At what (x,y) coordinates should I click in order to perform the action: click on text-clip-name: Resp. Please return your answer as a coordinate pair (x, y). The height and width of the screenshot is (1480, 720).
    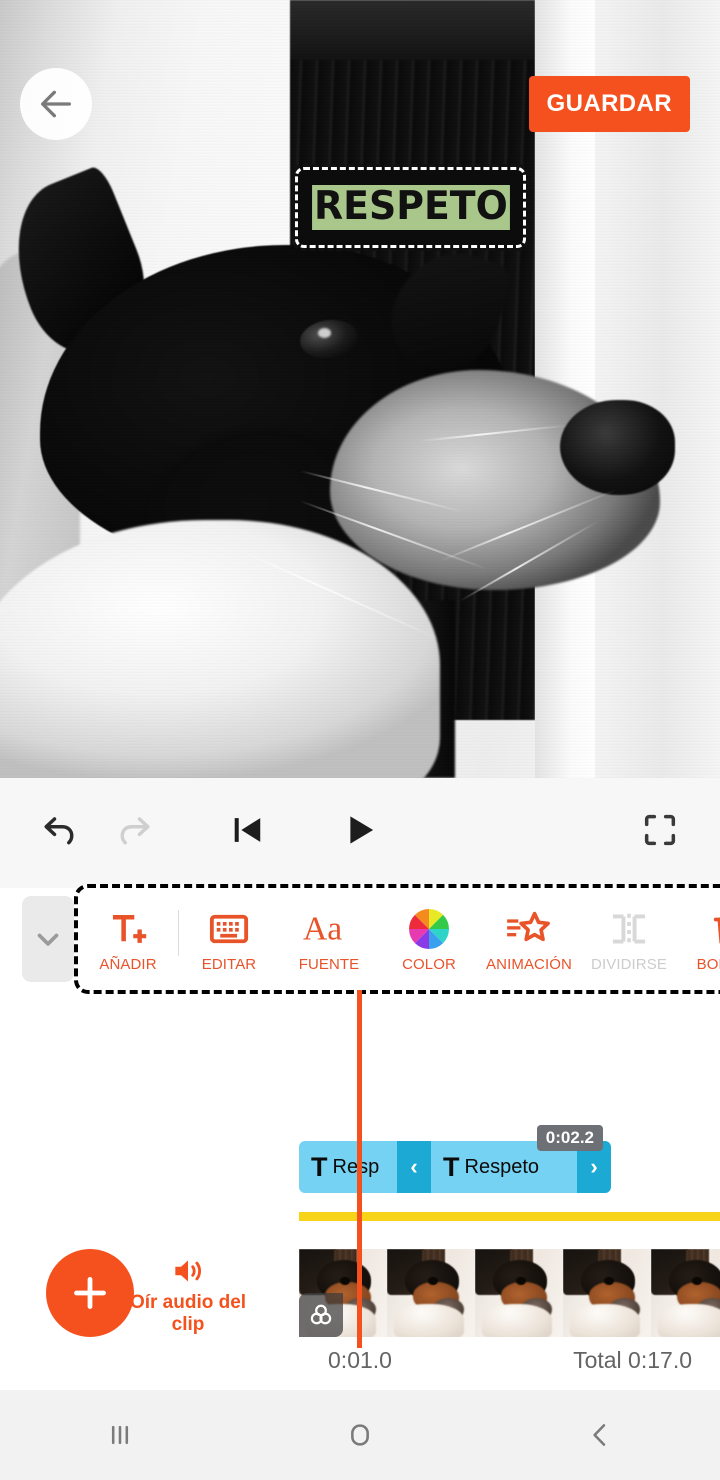
    Looking at the image, I should click on (356, 1166).